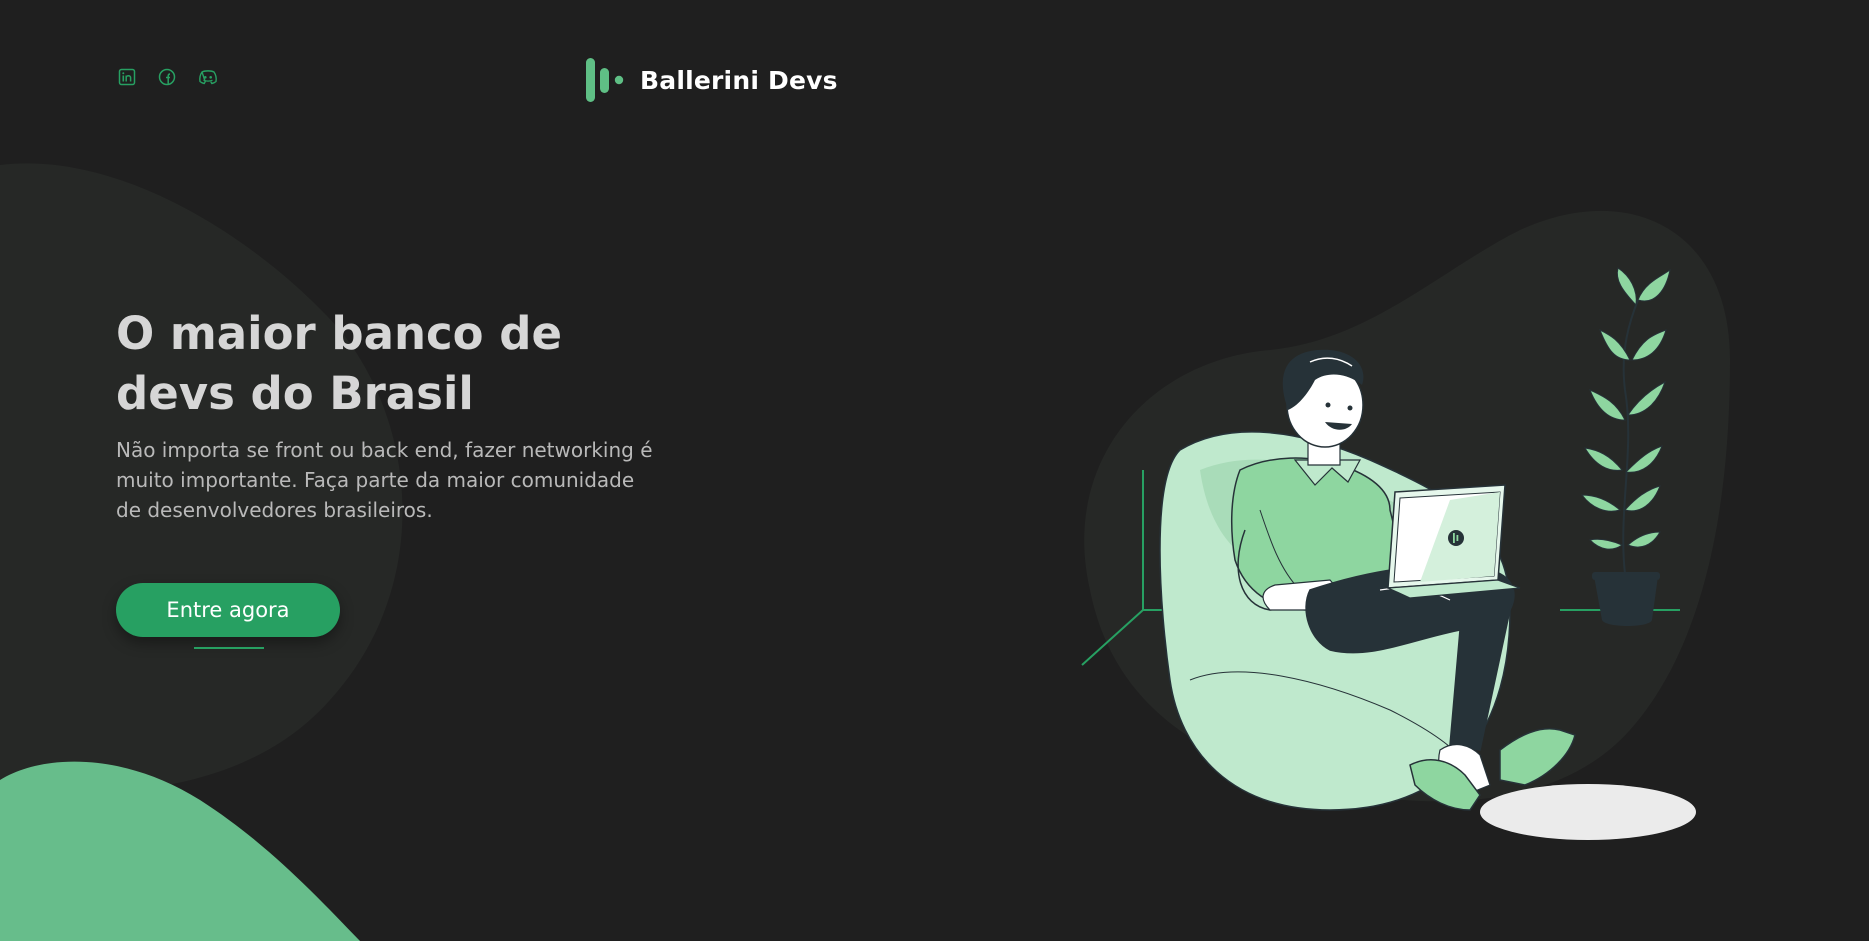 The height and width of the screenshot is (941, 1869). What do you see at coordinates (1588, 812) in the screenshot?
I see `floor-shadow` at bounding box center [1588, 812].